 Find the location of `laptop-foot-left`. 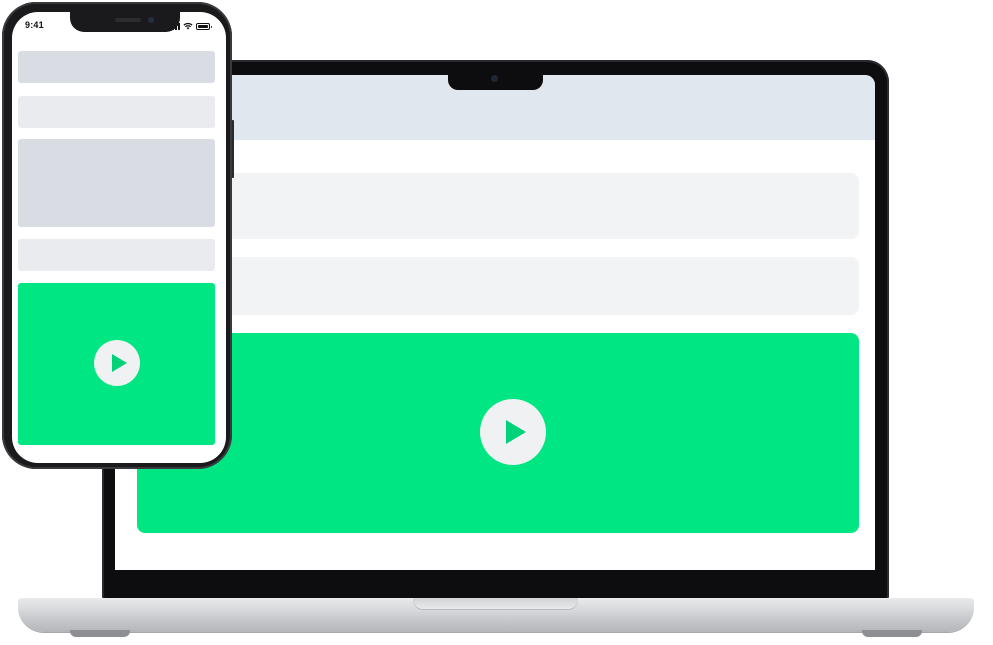

laptop-foot-left is located at coordinates (100, 633).